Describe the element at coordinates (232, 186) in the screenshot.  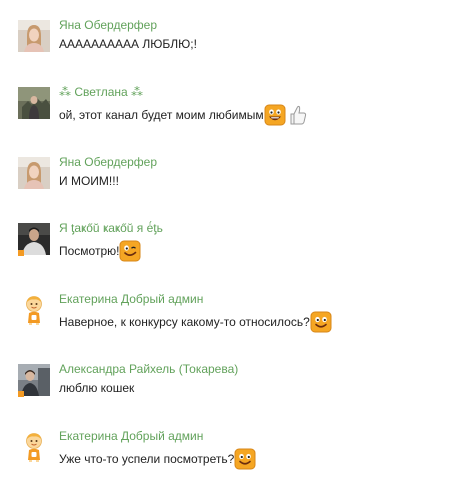
I see `comment-item: Яна Обердерфер И МОИМ!!!` at that location.